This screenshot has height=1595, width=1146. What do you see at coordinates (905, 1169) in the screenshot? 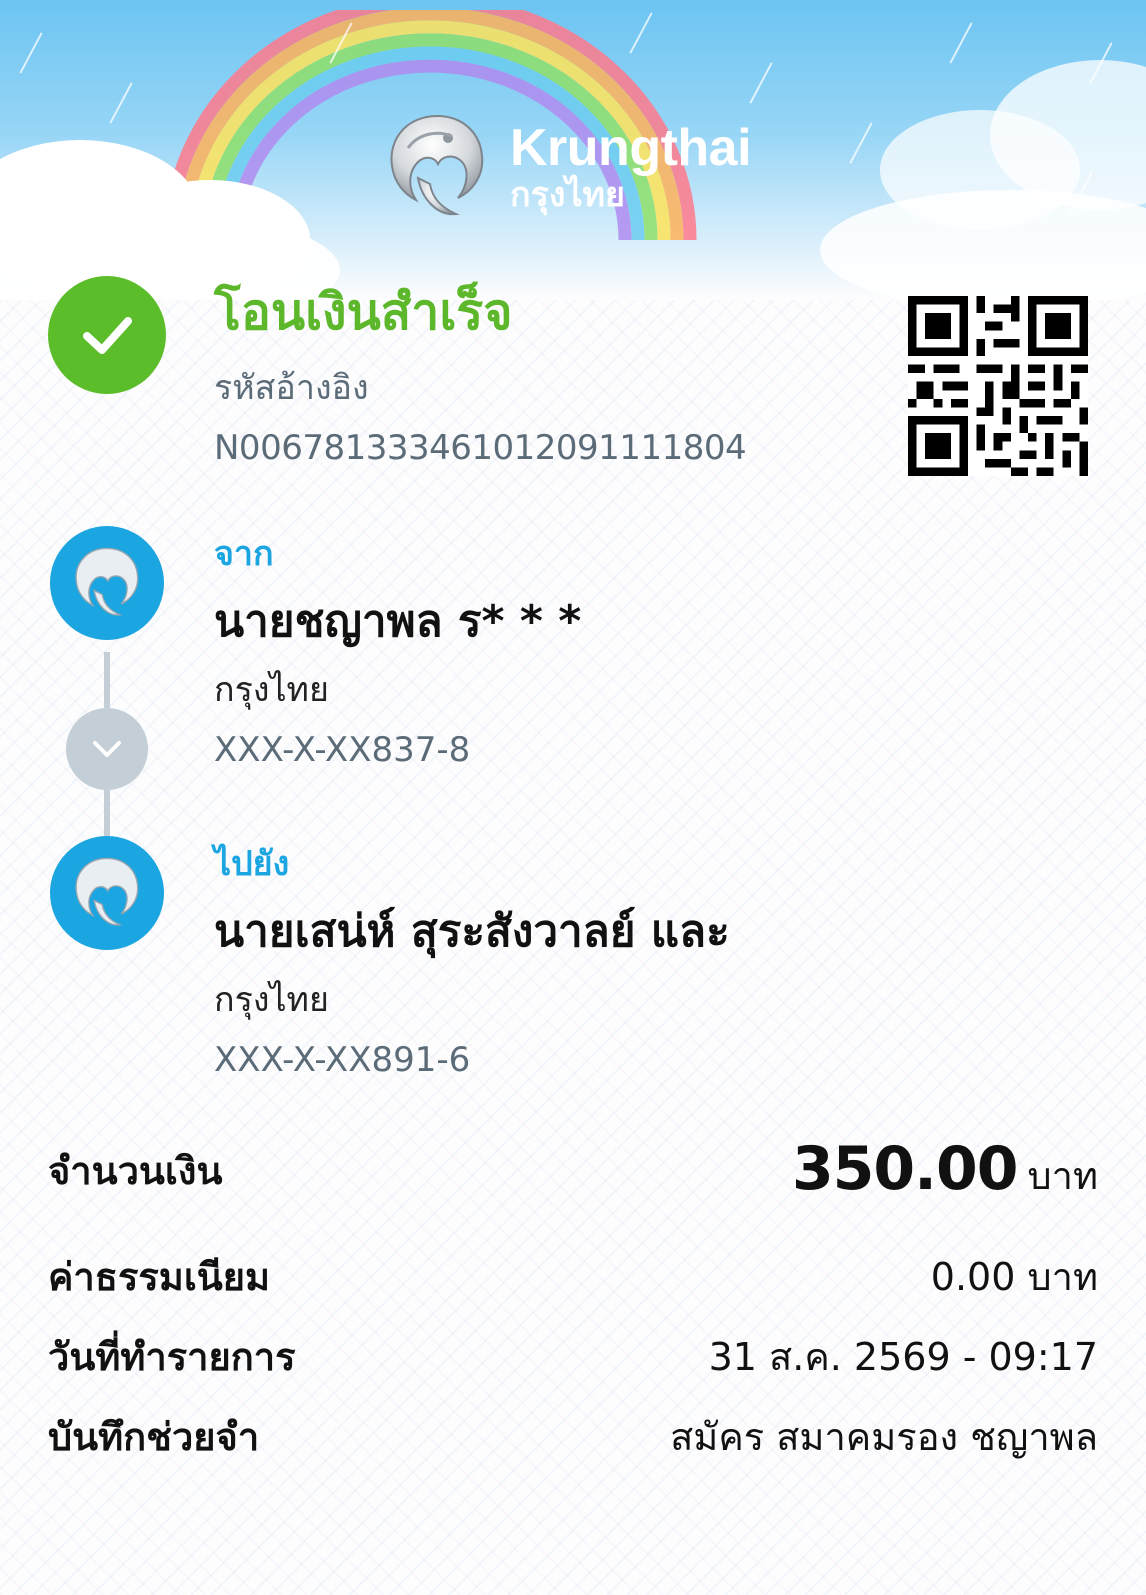
I see `amount-value: 350.00` at bounding box center [905, 1169].